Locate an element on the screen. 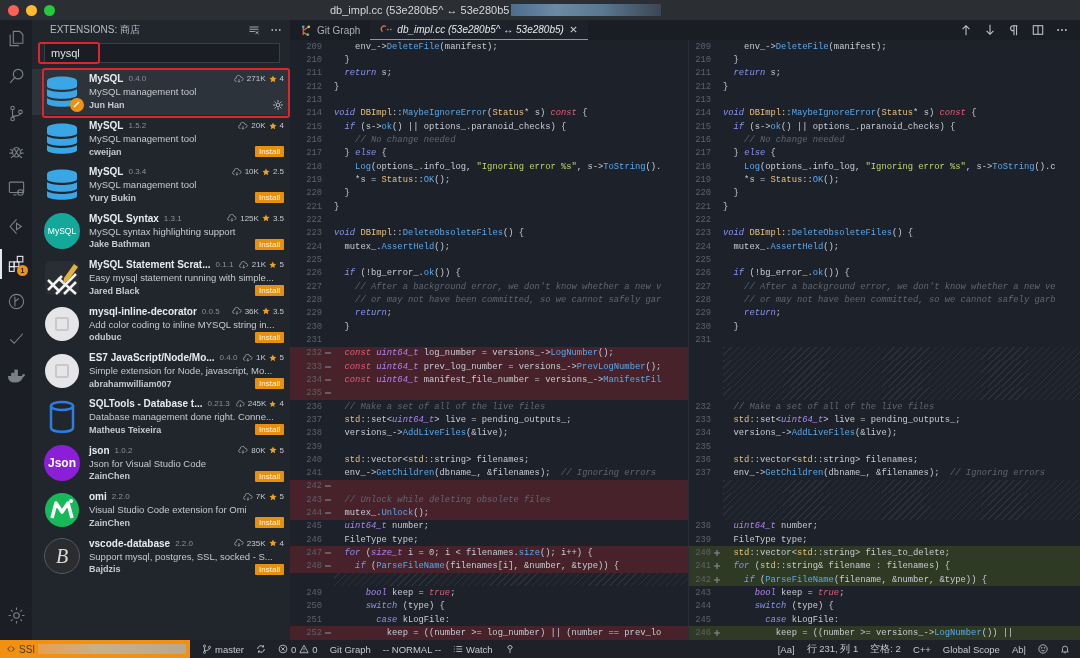 The width and height of the screenshot is (1080, 658). code-line: case kLogFile: is located at coordinates (802, 619).